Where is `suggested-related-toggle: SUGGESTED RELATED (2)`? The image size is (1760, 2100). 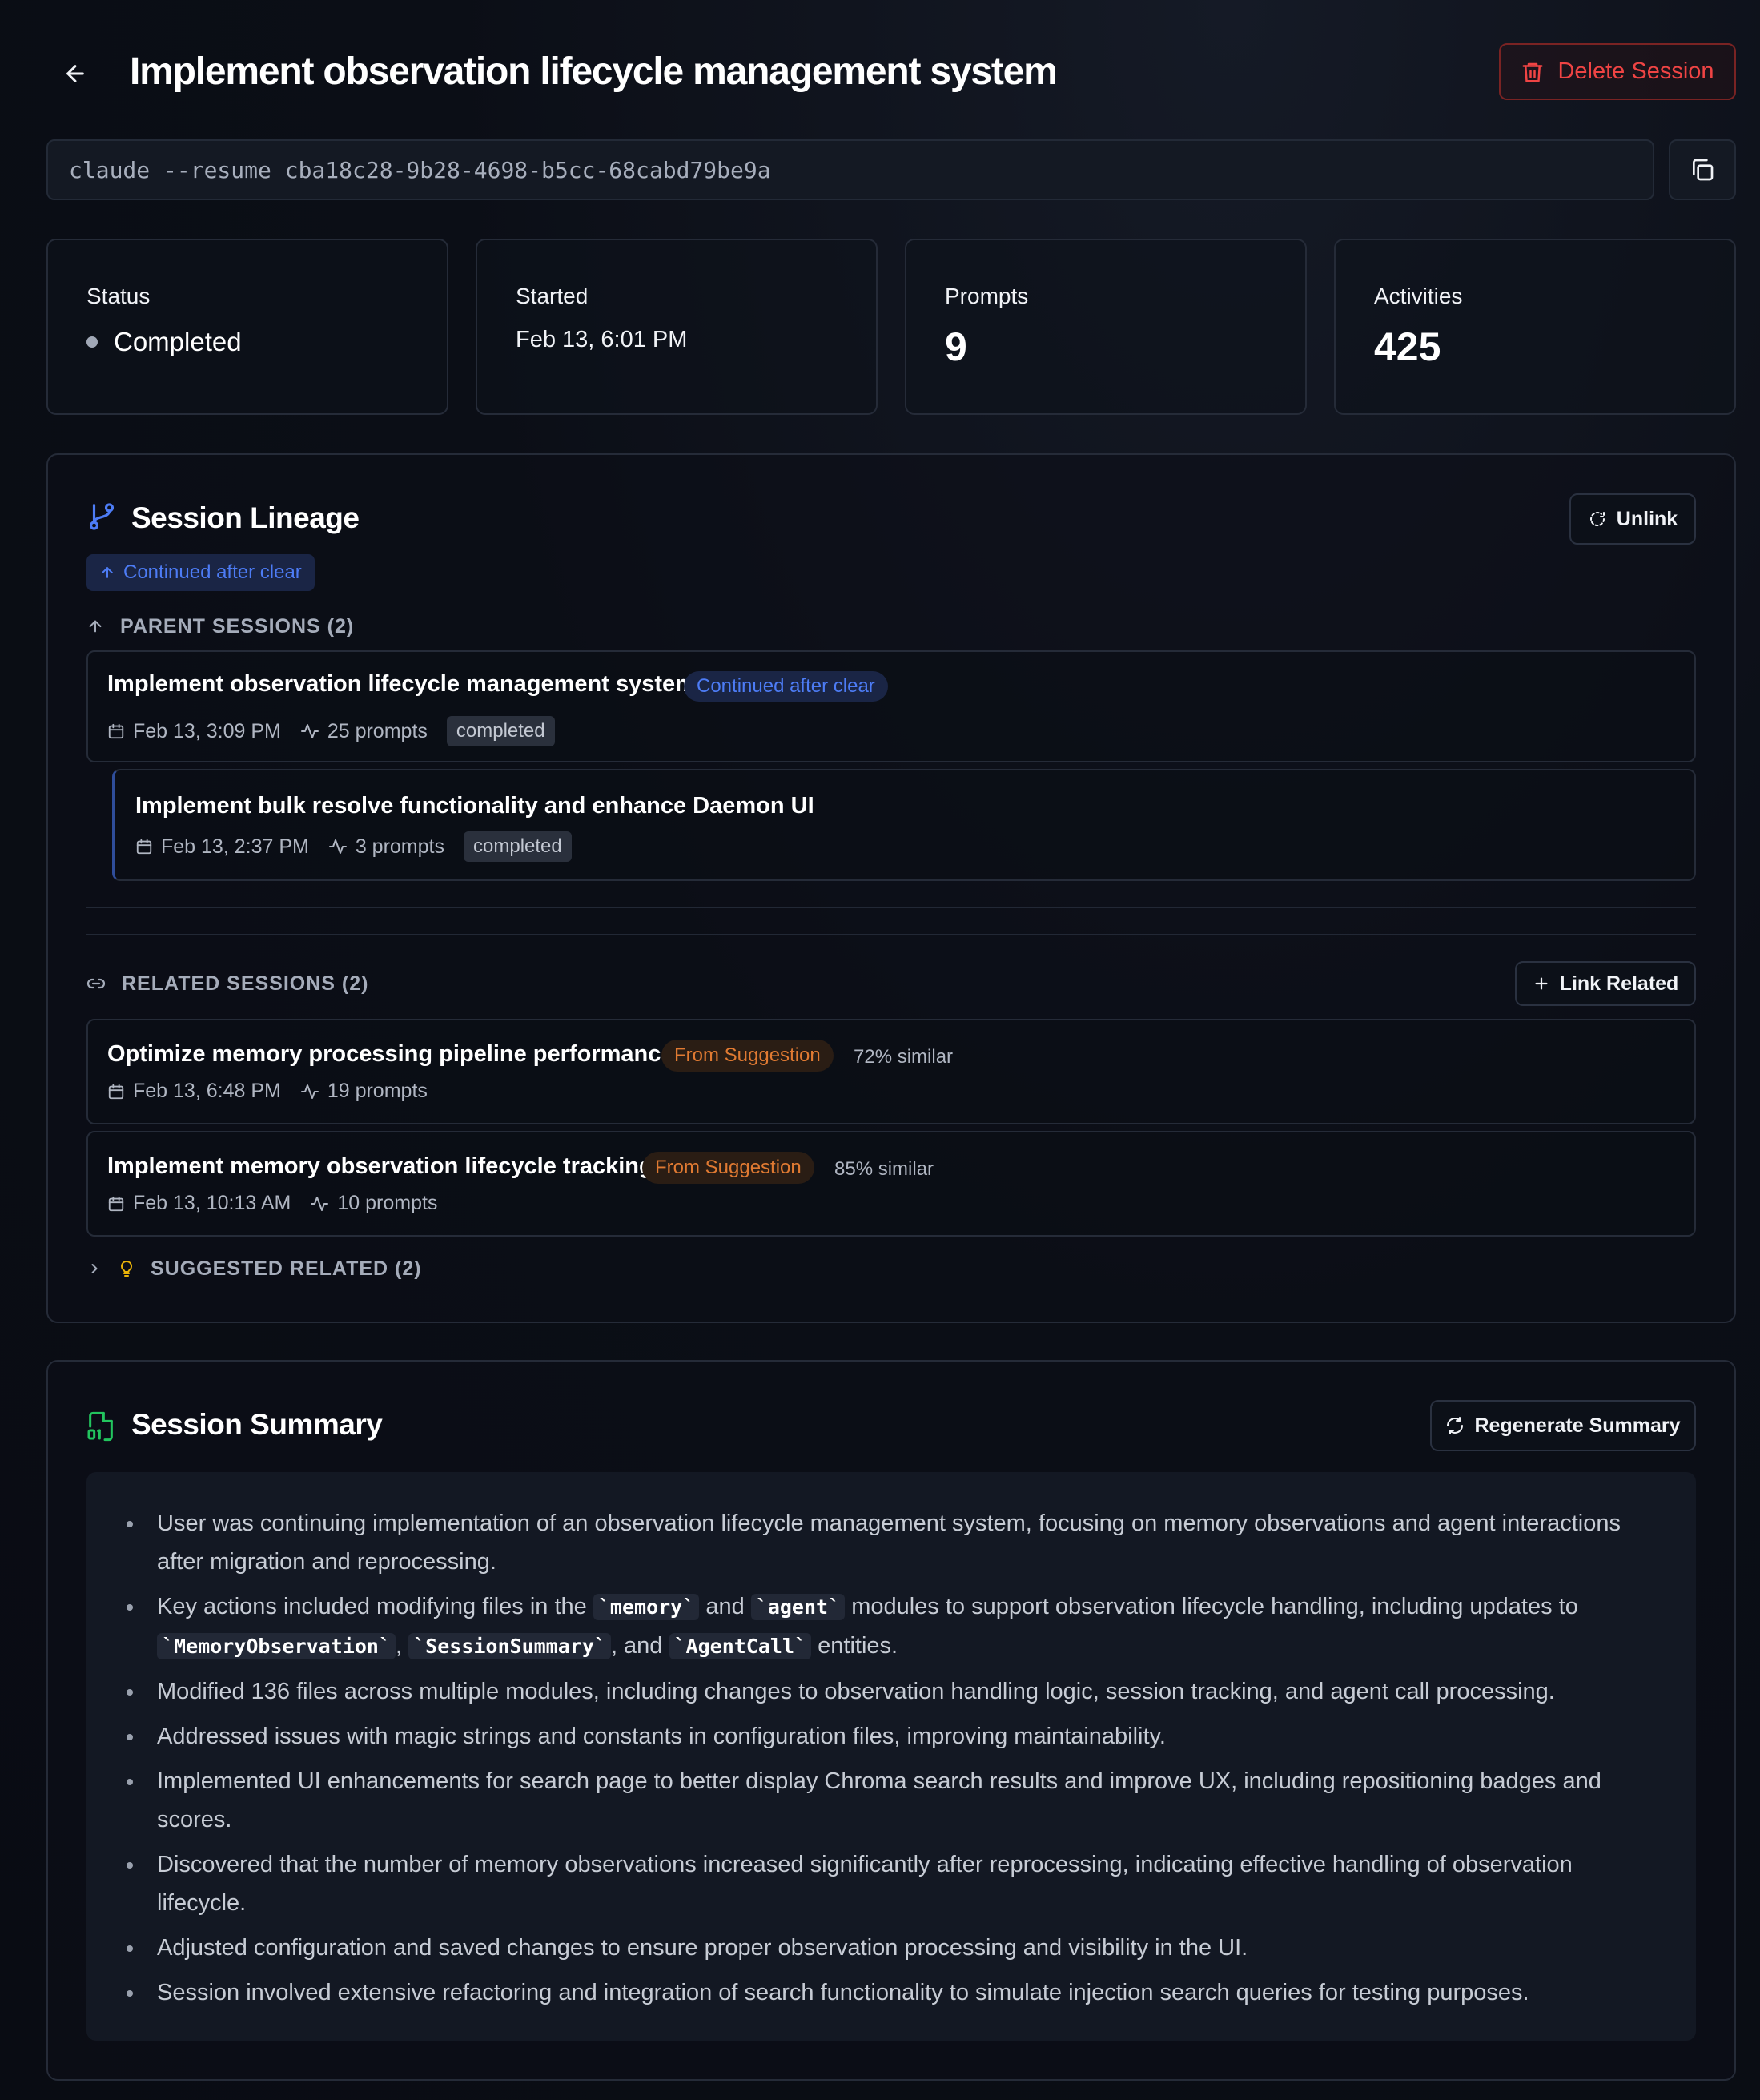
suggested-related-toggle: SUGGESTED RELATED (2) is located at coordinates (254, 1268).